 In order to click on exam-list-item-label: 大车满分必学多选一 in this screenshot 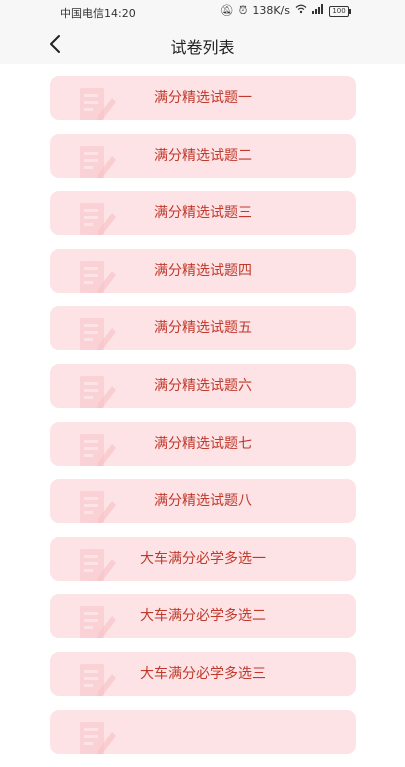, I will do `click(203, 558)`.